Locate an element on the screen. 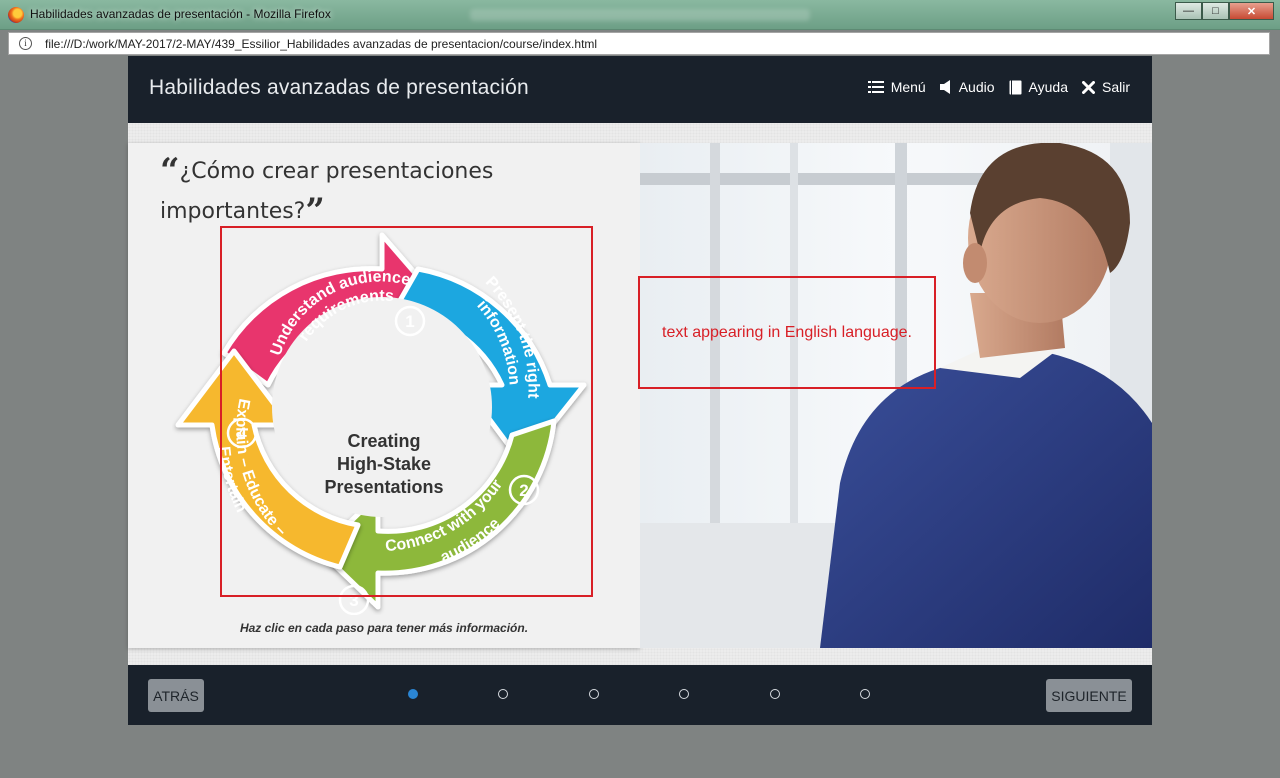  audio-label: Audio is located at coordinates (976, 87).